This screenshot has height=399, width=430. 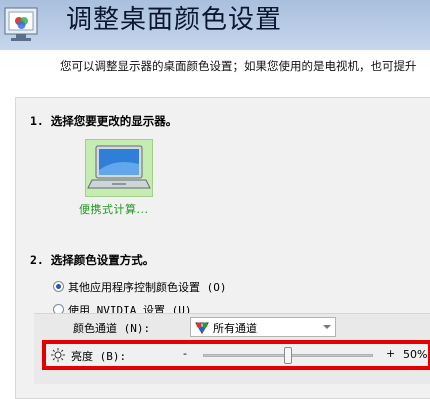 I want to click on color-channel-dropdown: 所有通道, so click(x=263, y=327).